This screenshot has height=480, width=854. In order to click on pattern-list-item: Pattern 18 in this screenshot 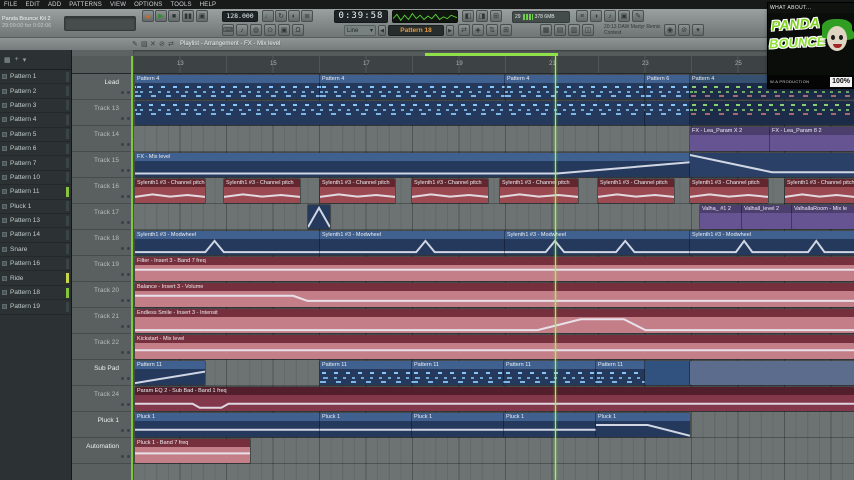, I will do `click(35, 293)`.